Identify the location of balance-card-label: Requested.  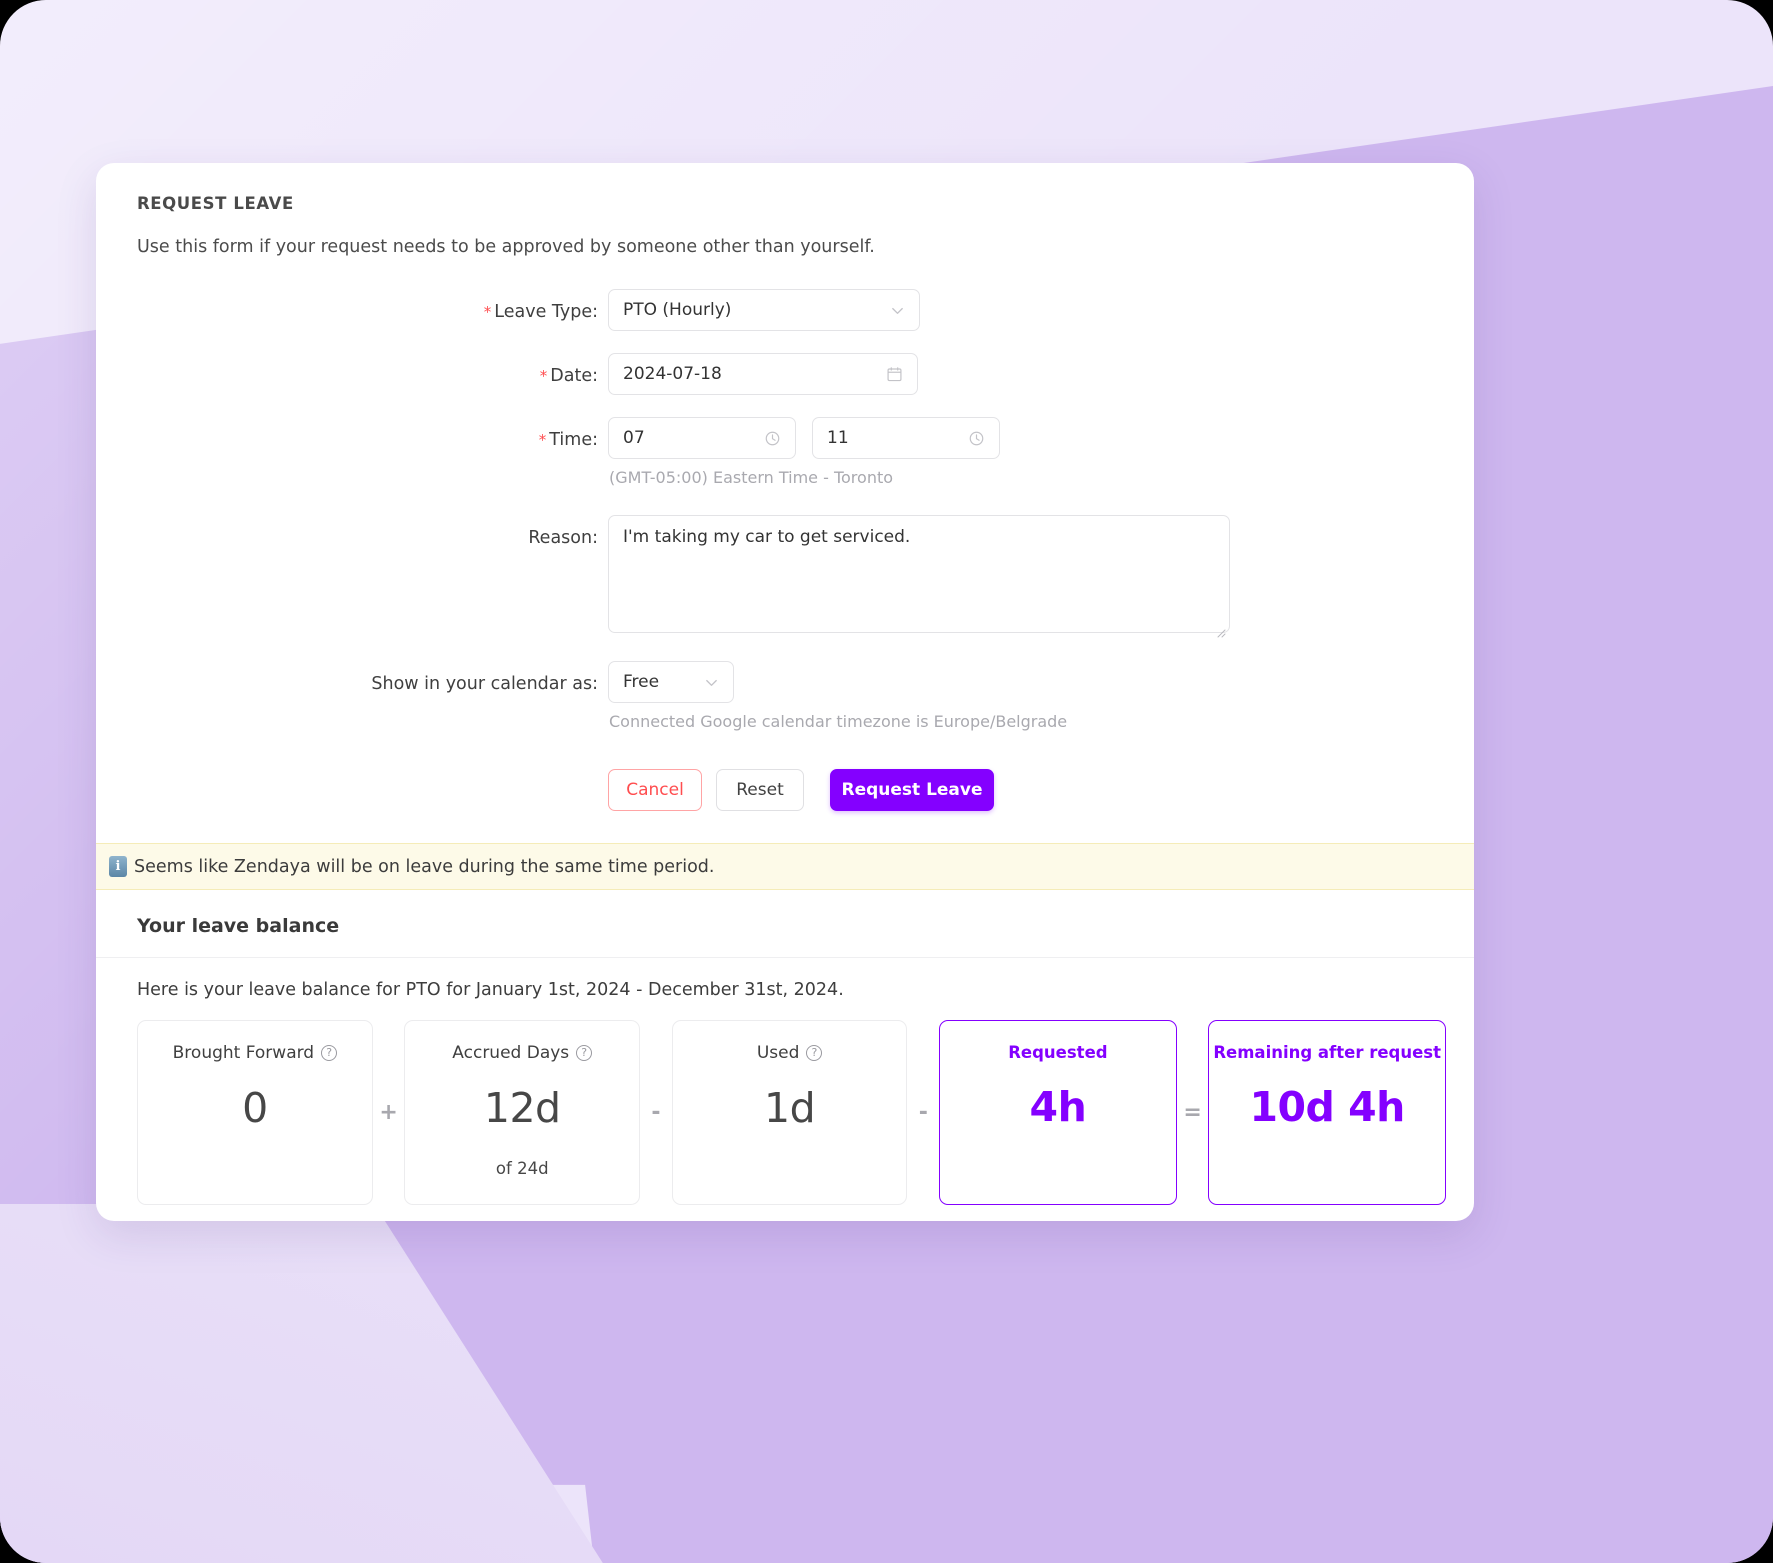
(1057, 1052).